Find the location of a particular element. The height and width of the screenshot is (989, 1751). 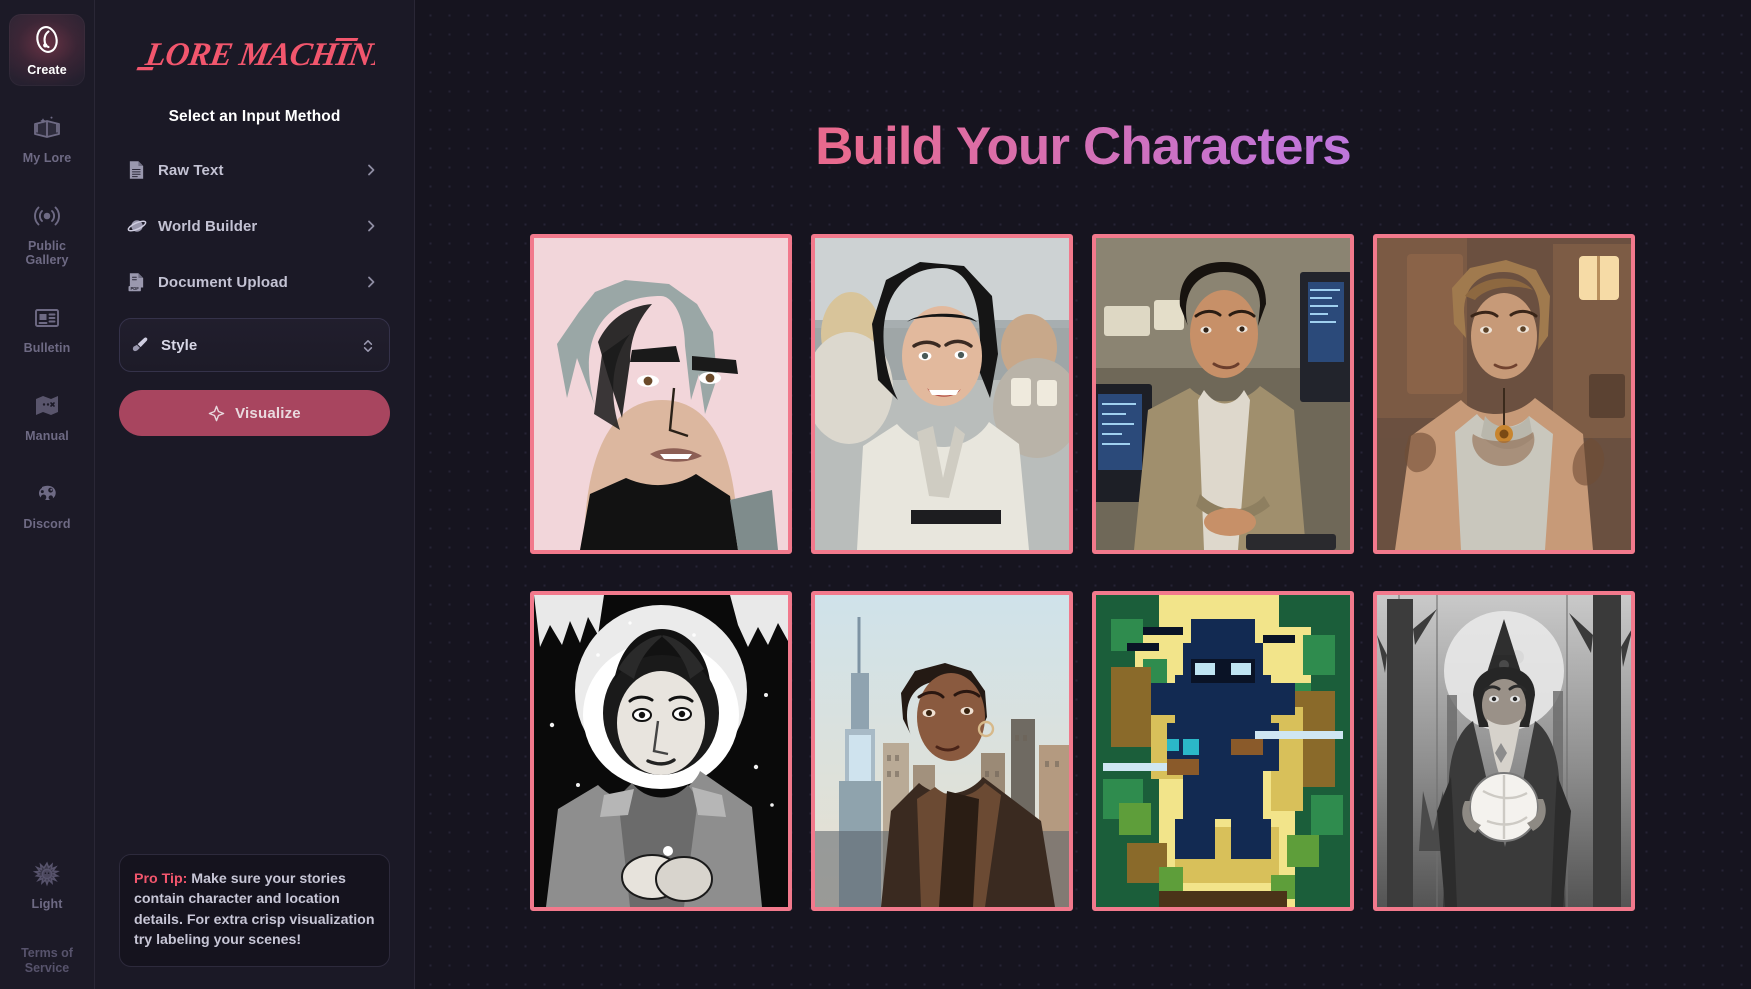

input-method-label: World Builder is located at coordinates (208, 226).